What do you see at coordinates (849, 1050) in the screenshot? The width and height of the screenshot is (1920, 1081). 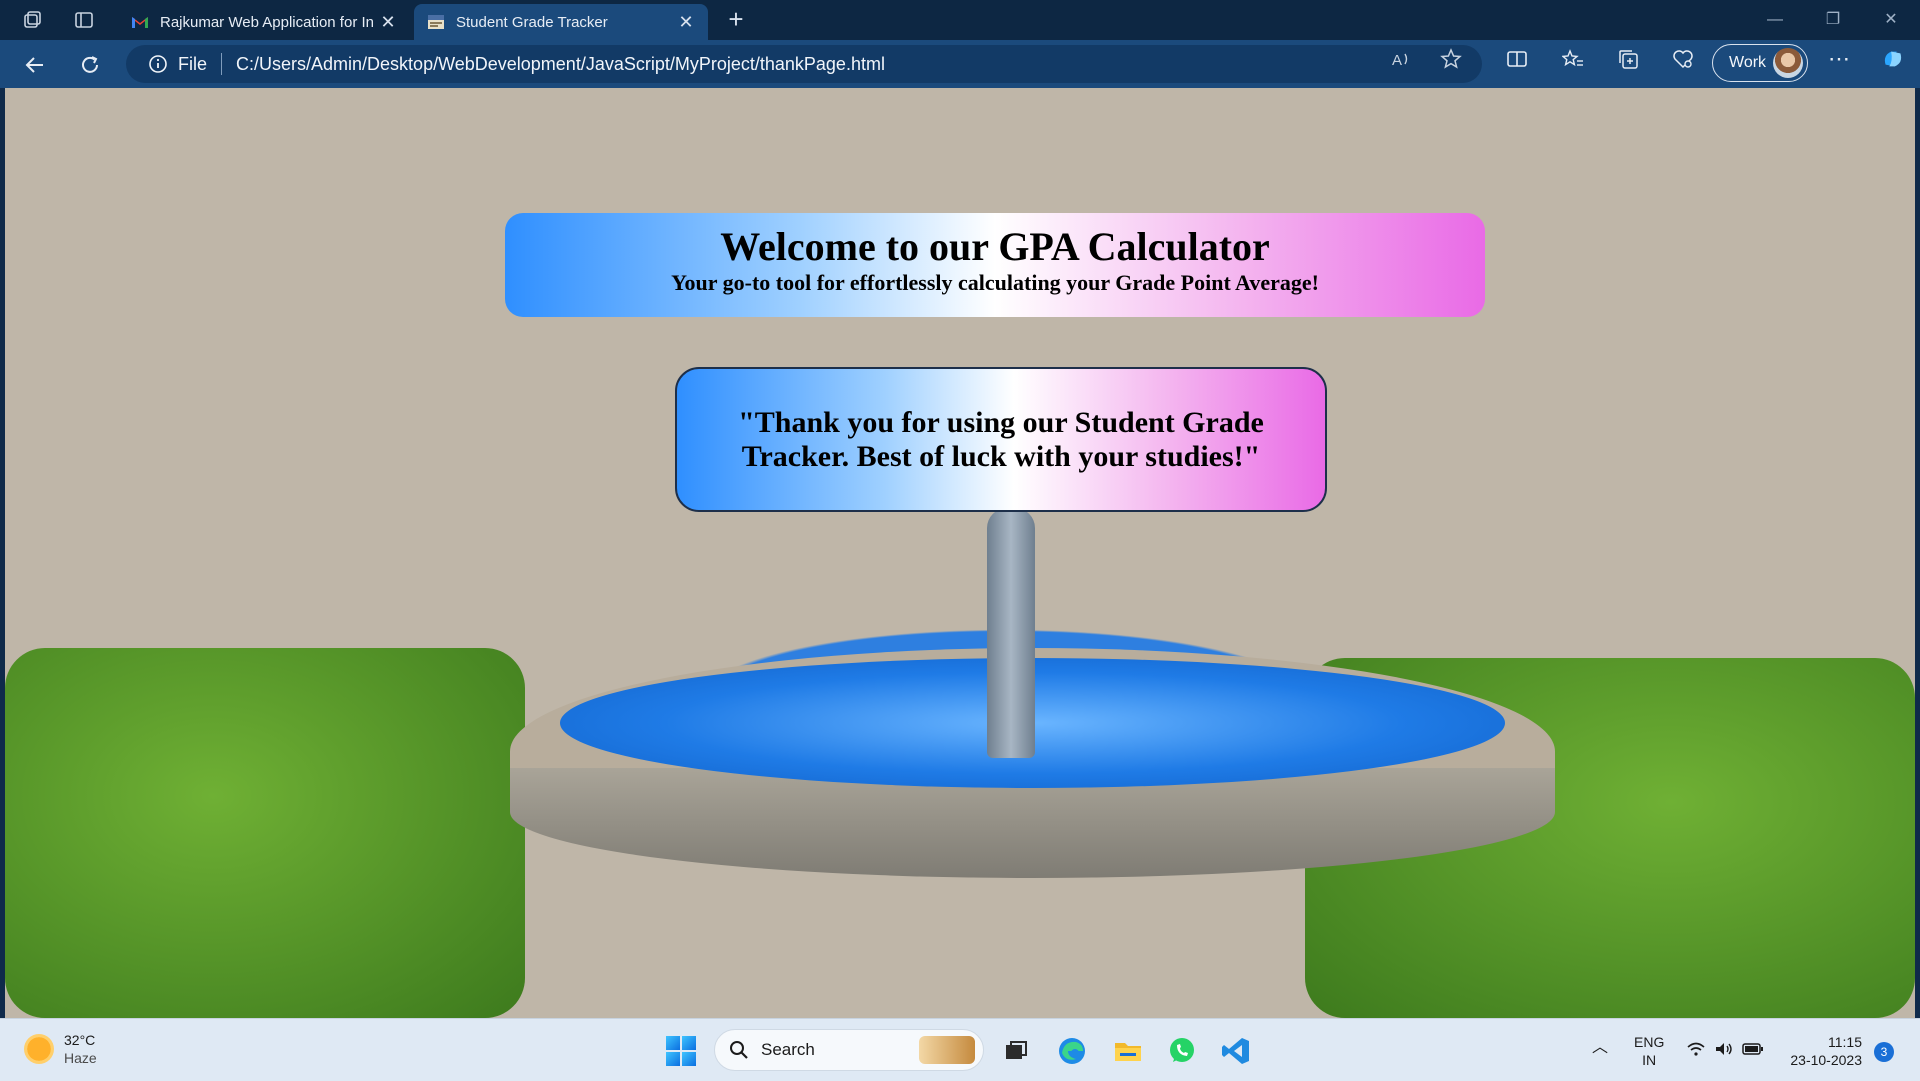 I see `taskbar-search: Search` at bounding box center [849, 1050].